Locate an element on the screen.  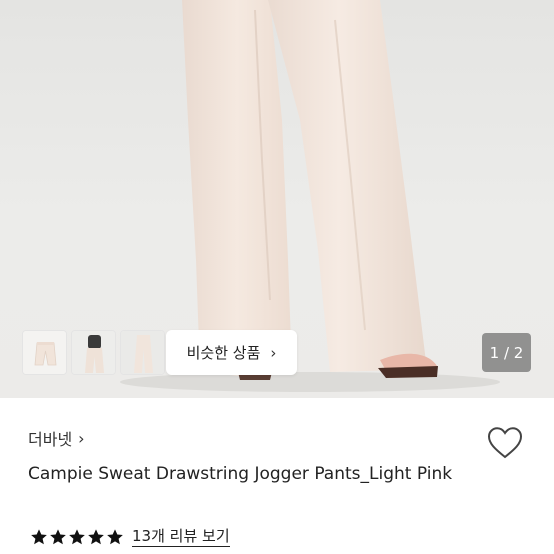
rating-row: 13개 리뷰 보기 is located at coordinates (130, 537).